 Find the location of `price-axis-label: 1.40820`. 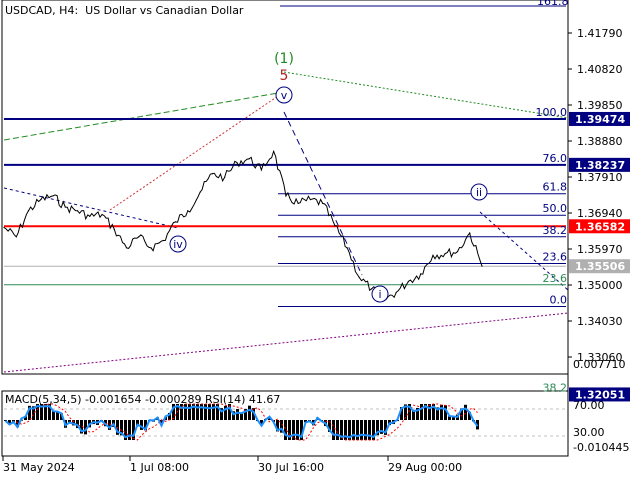

price-axis-label: 1.40820 is located at coordinates (600, 69).